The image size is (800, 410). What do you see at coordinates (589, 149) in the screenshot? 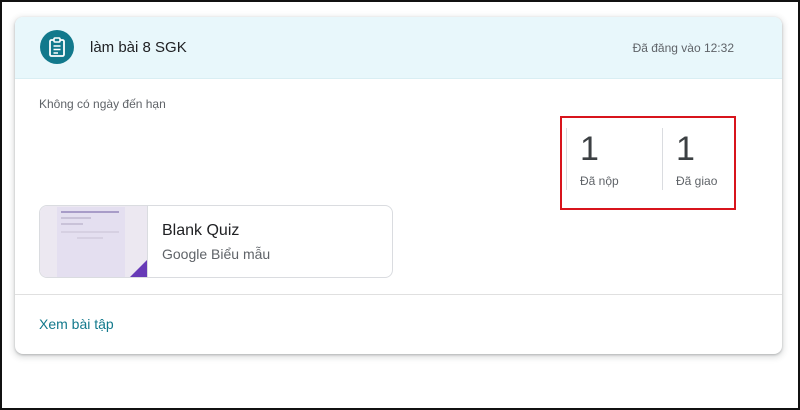
I see `turned-in-count: 1` at bounding box center [589, 149].